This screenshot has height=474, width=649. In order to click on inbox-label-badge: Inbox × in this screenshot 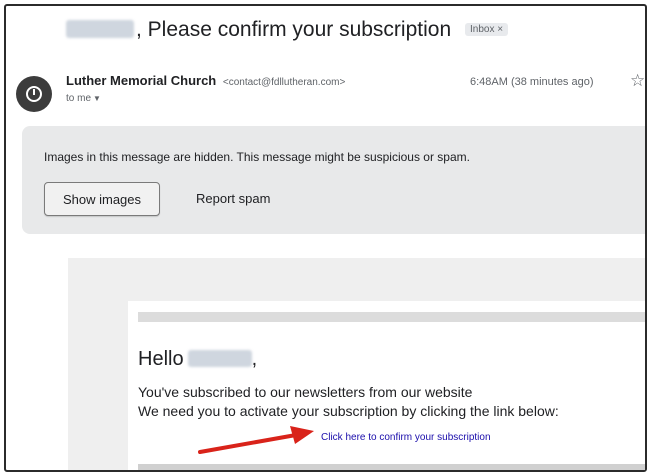, I will do `click(486, 29)`.